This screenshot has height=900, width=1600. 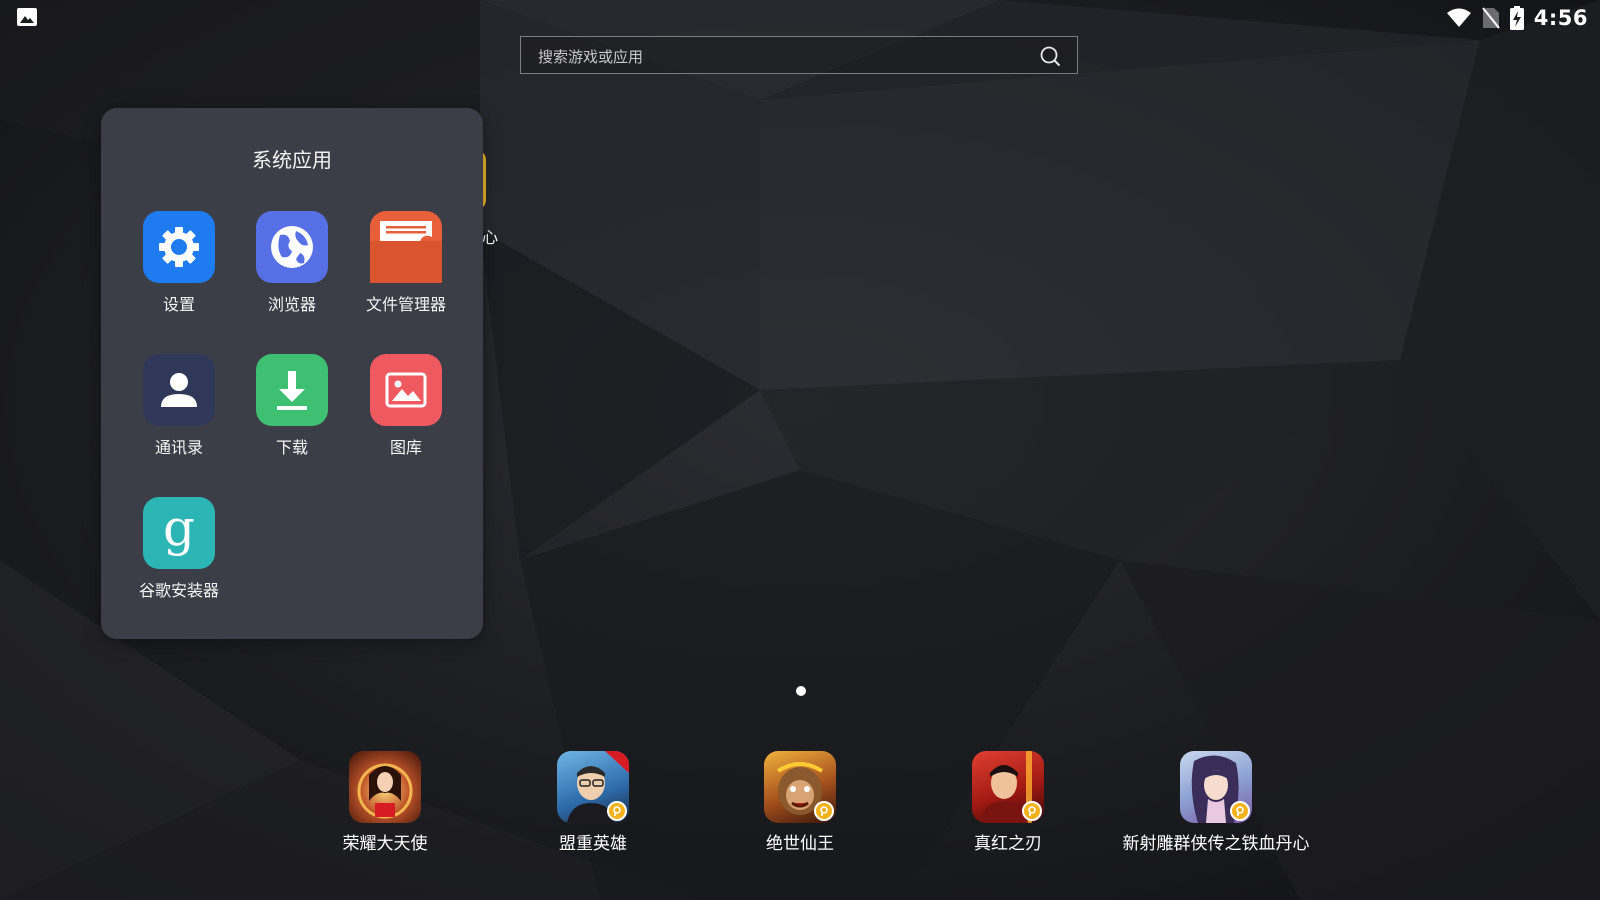 I want to click on app-settings: 设置, so click(x=179, y=263).